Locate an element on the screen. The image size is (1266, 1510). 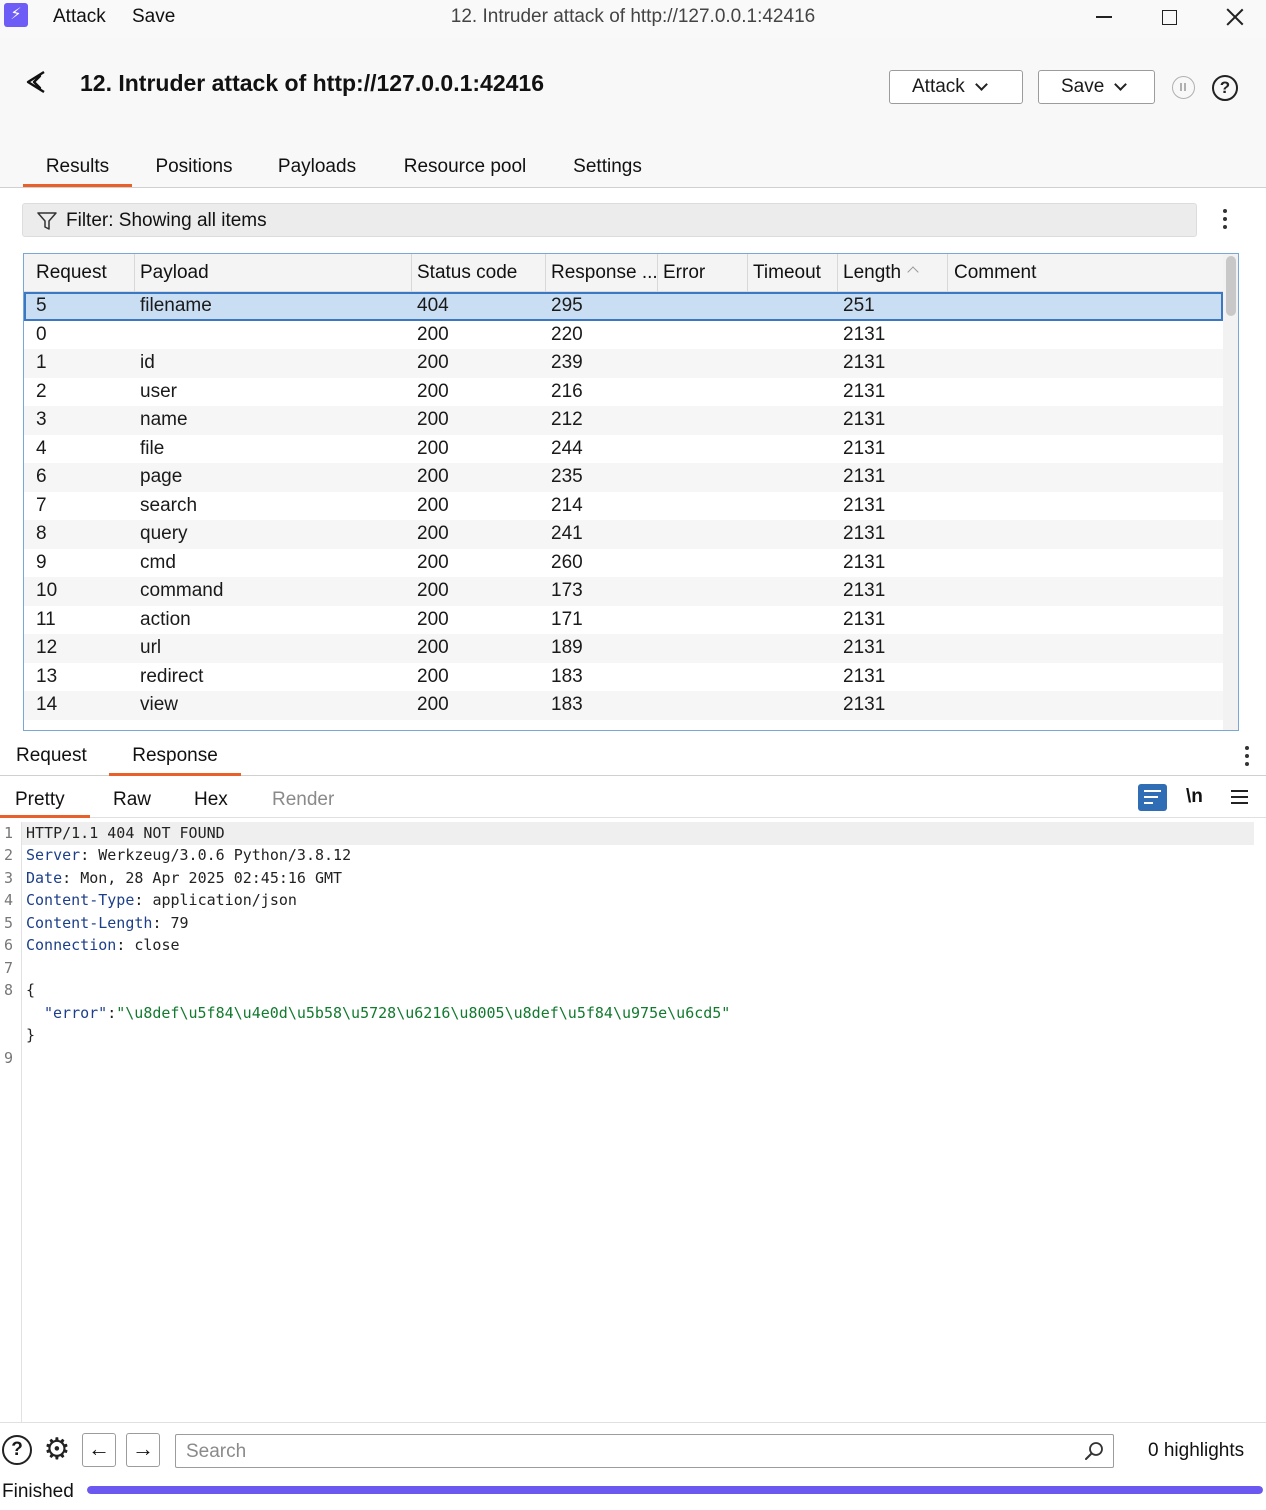
cell-payload: page is located at coordinates (161, 476).